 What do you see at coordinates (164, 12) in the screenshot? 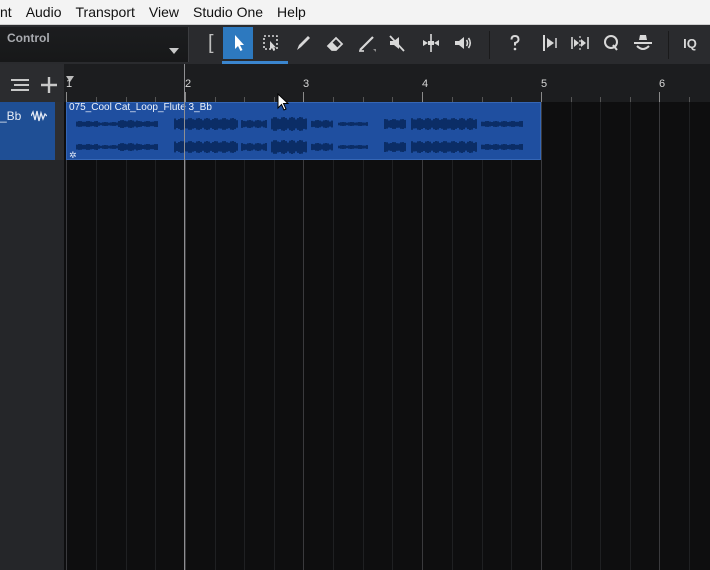
I see `menu-item-view: View` at bounding box center [164, 12].